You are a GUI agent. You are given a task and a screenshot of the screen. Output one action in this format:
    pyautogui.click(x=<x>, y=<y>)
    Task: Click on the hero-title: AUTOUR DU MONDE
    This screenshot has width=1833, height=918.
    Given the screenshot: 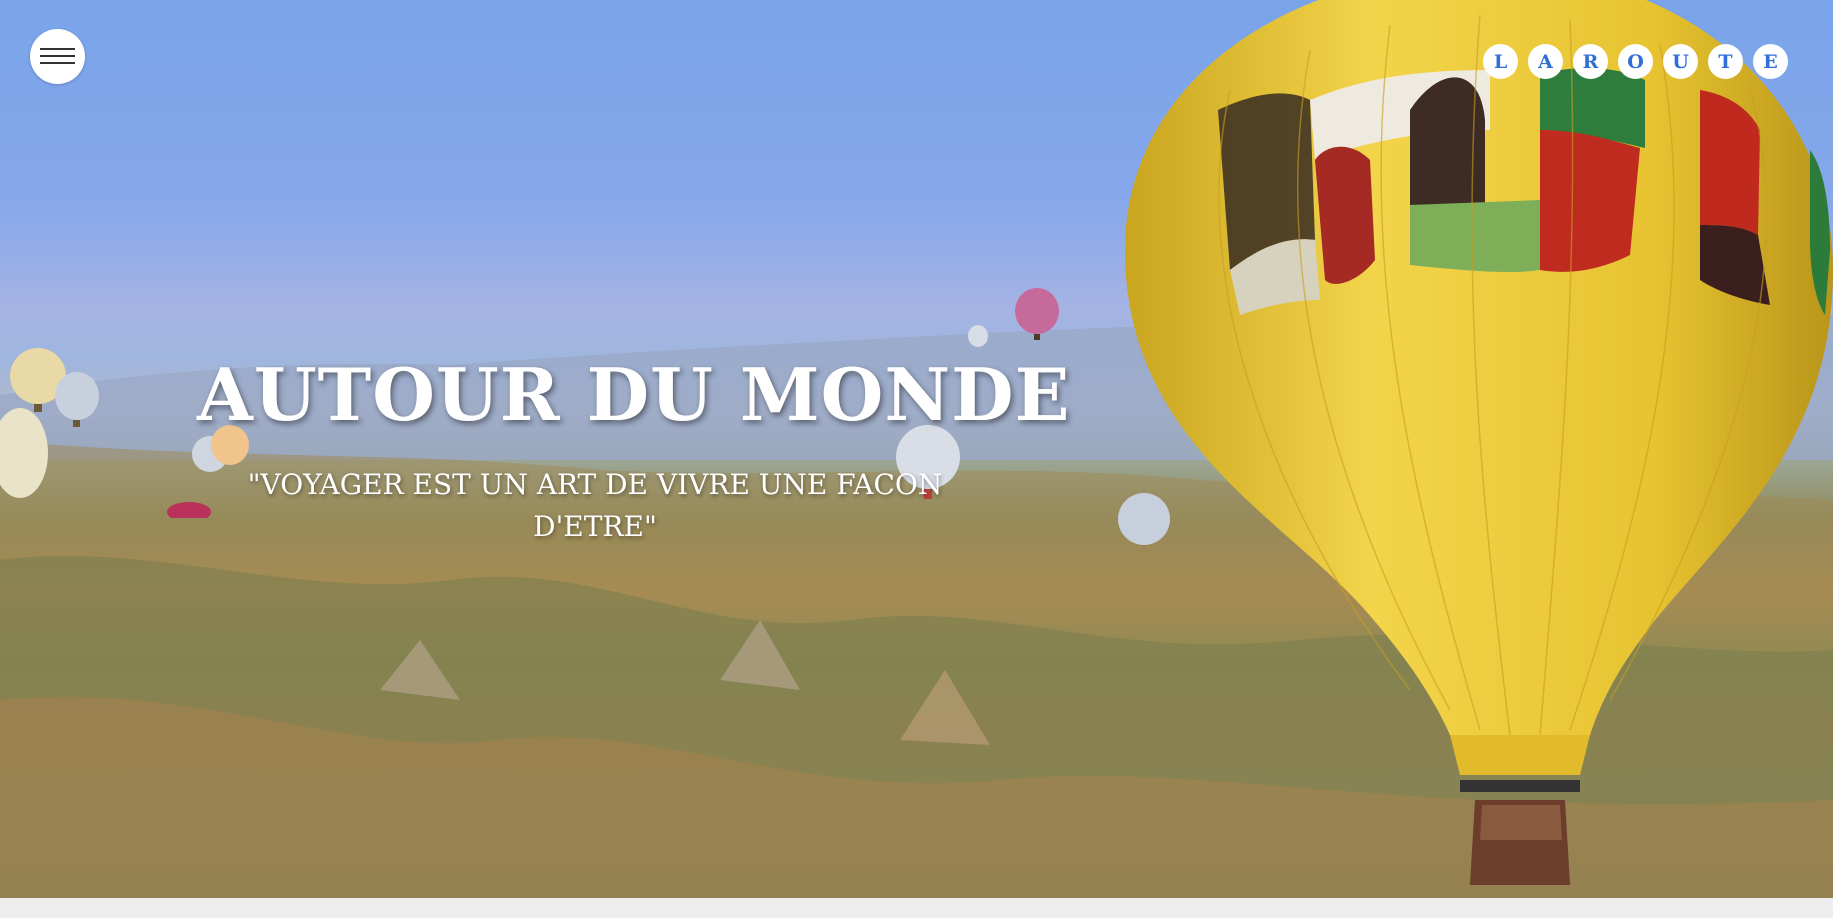 What is the action you would take?
    pyautogui.click(x=634, y=394)
    